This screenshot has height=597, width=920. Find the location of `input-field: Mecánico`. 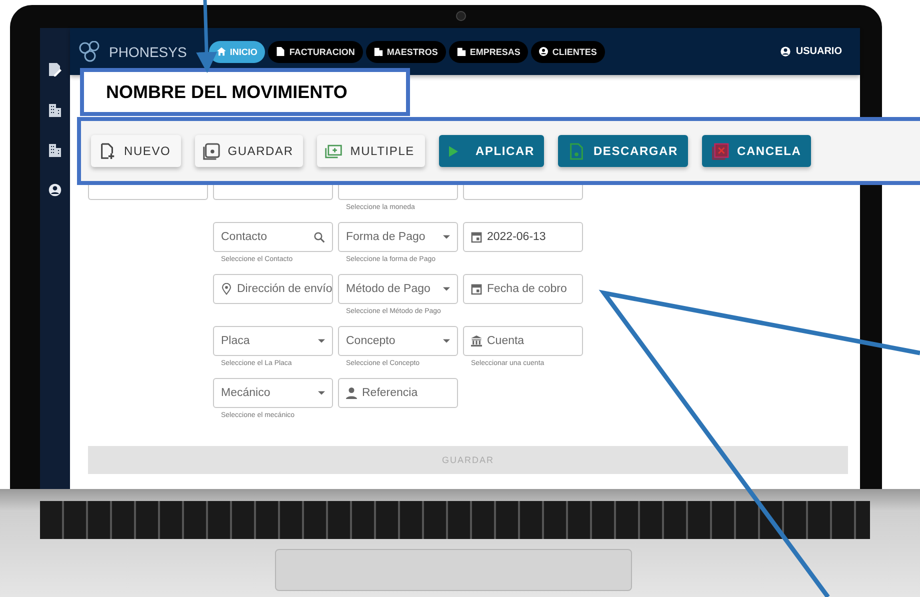

input-field: Mecánico is located at coordinates (273, 393).